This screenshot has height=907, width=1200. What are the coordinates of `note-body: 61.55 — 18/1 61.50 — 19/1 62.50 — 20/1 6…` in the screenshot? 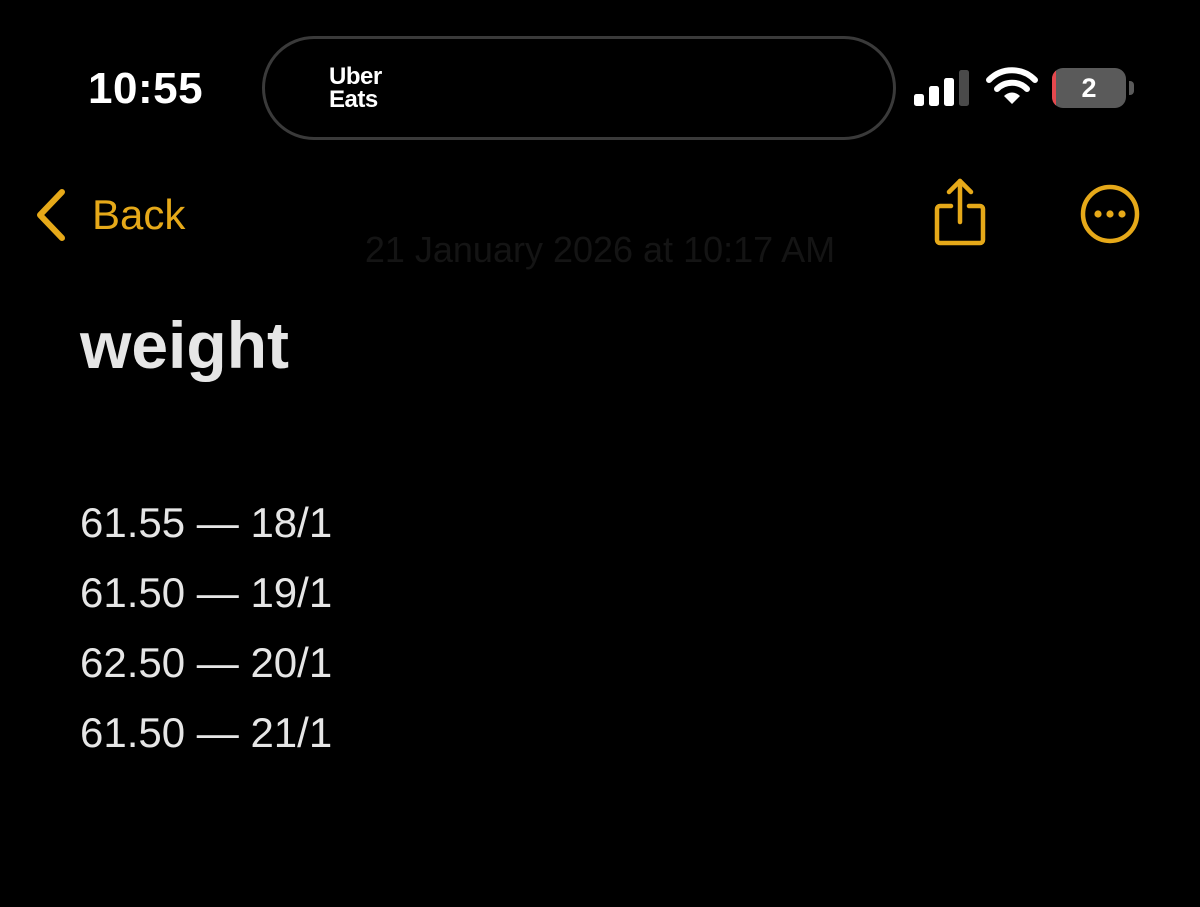 It's located at (206, 628).